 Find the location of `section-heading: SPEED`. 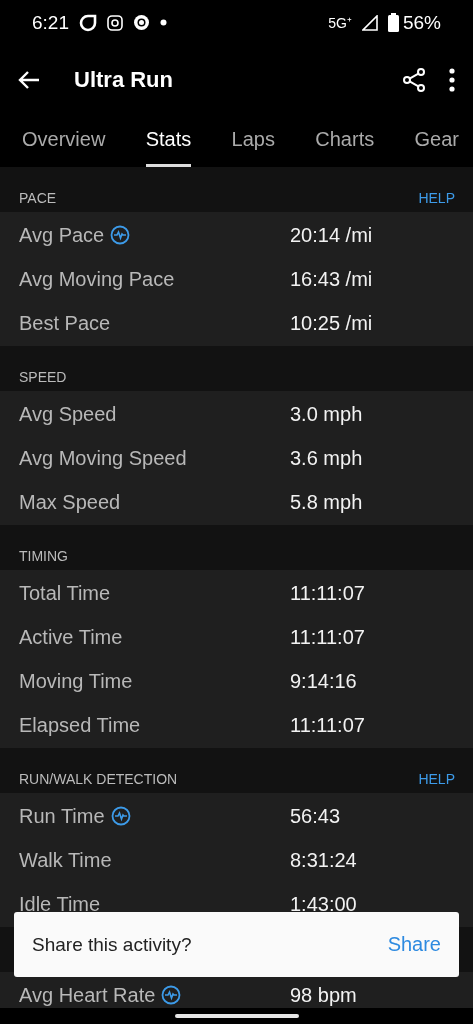

section-heading: SPEED is located at coordinates (43, 377).